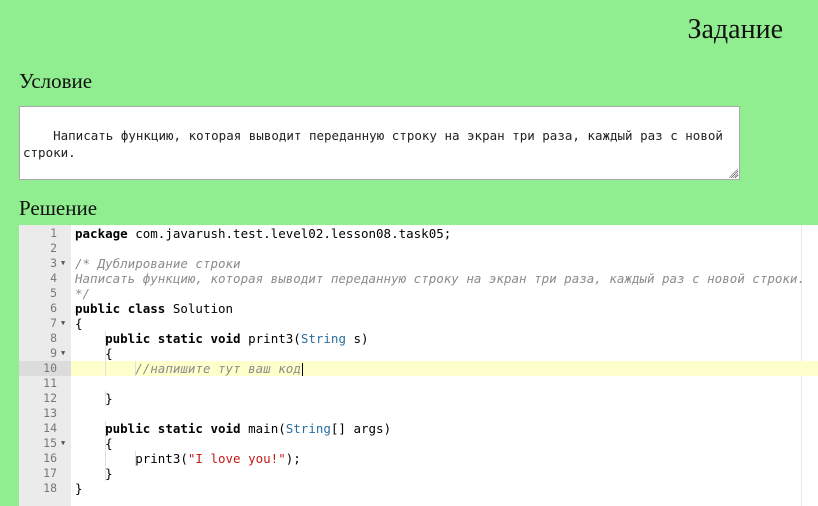 The height and width of the screenshot is (506, 818). What do you see at coordinates (418, 293) in the screenshot?
I see `code-line: 5 */` at bounding box center [418, 293].